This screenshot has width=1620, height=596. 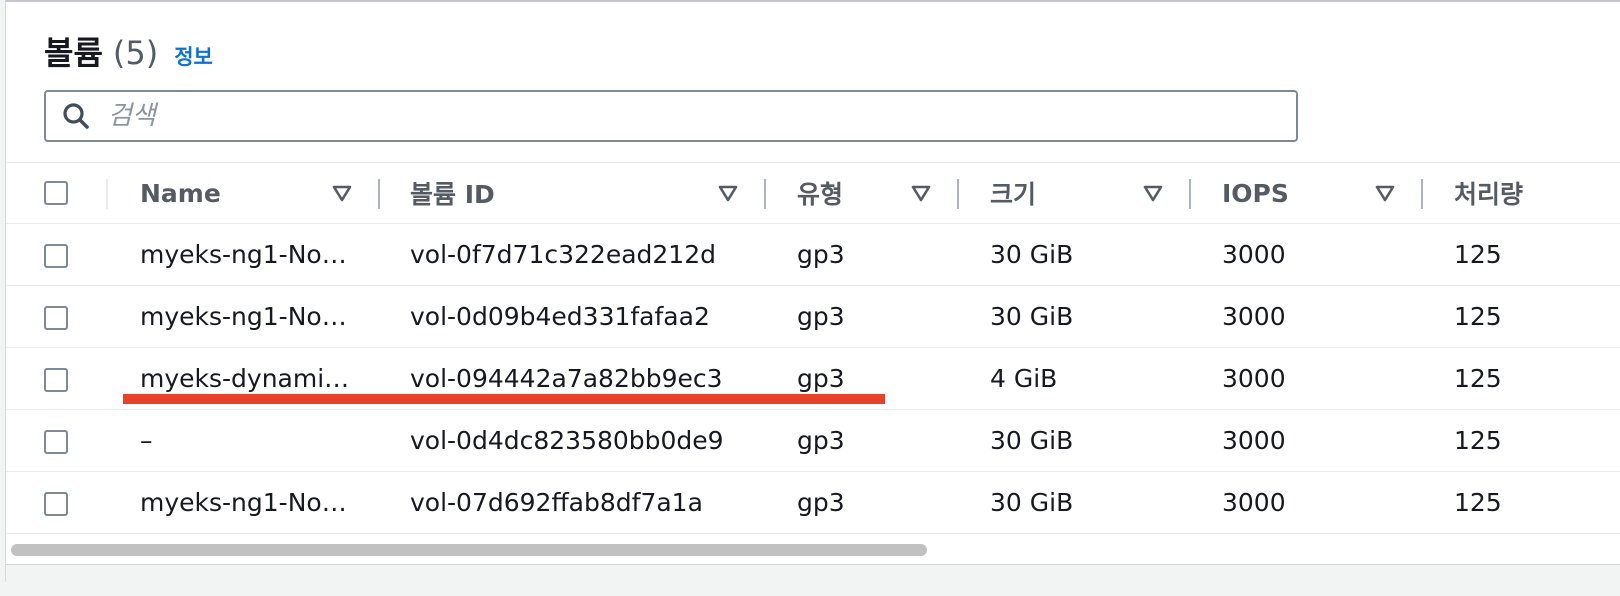 What do you see at coordinates (701, 116) in the screenshot?
I see `search-input` at bounding box center [701, 116].